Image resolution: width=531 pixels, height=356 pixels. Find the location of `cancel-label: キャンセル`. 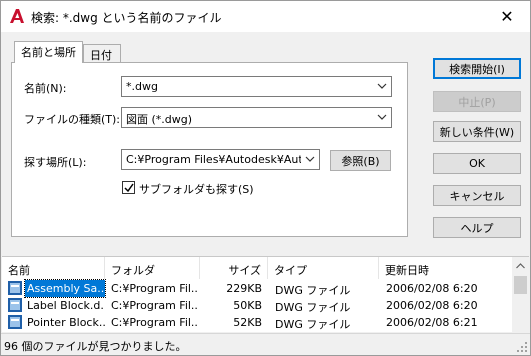

cancel-label: キャンセル is located at coordinates (477, 196).